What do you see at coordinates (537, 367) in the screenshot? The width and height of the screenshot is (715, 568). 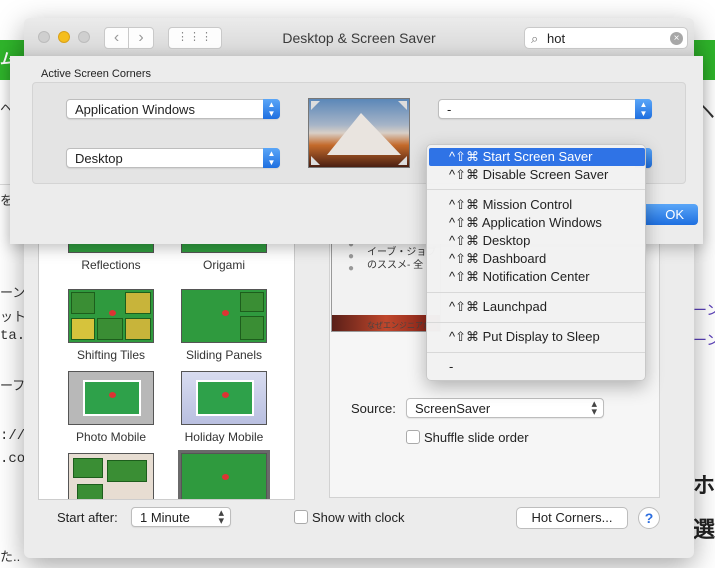 I see `menu-item-none: -` at bounding box center [537, 367].